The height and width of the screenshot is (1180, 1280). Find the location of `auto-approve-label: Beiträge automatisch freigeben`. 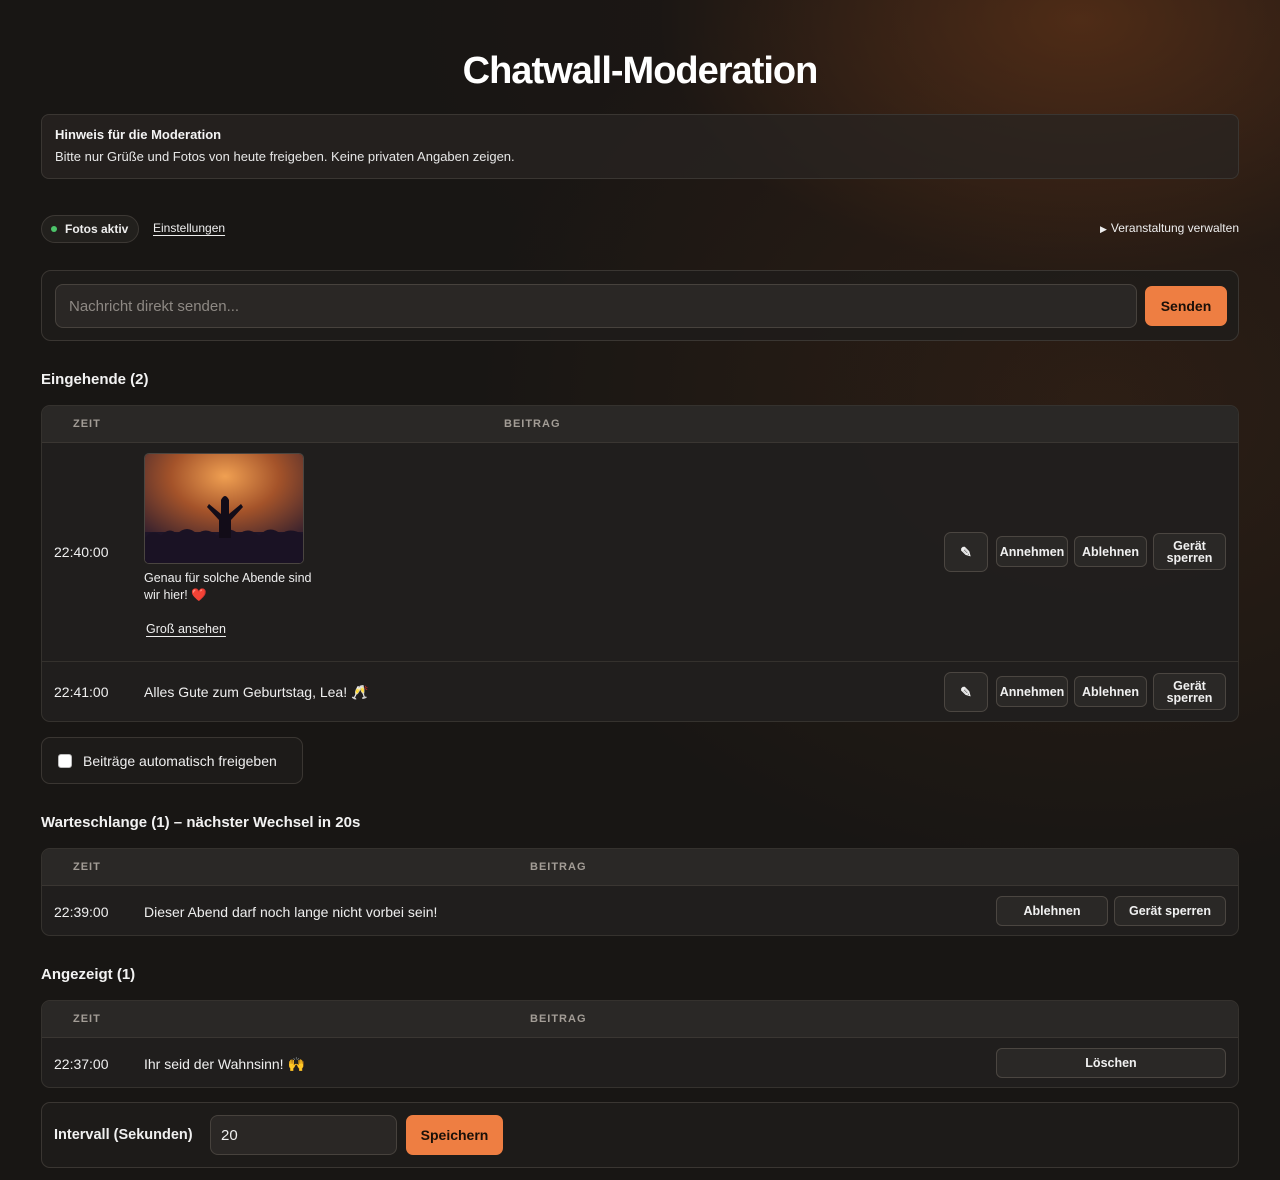

auto-approve-label: Beiträge automatisch freigeben is located at coordinates (180, 760).